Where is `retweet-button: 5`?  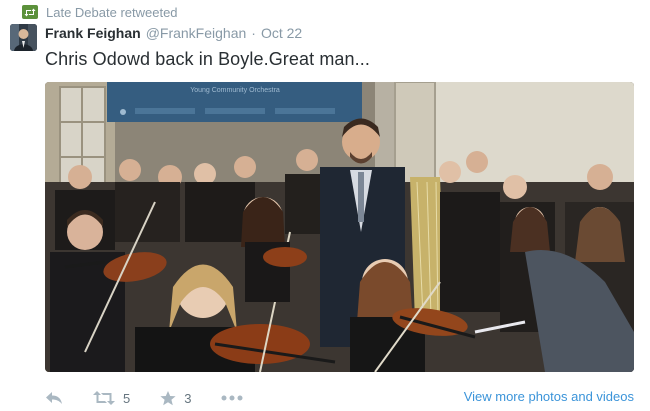 retweet-button: 5 is located at coordinates (111, 398).